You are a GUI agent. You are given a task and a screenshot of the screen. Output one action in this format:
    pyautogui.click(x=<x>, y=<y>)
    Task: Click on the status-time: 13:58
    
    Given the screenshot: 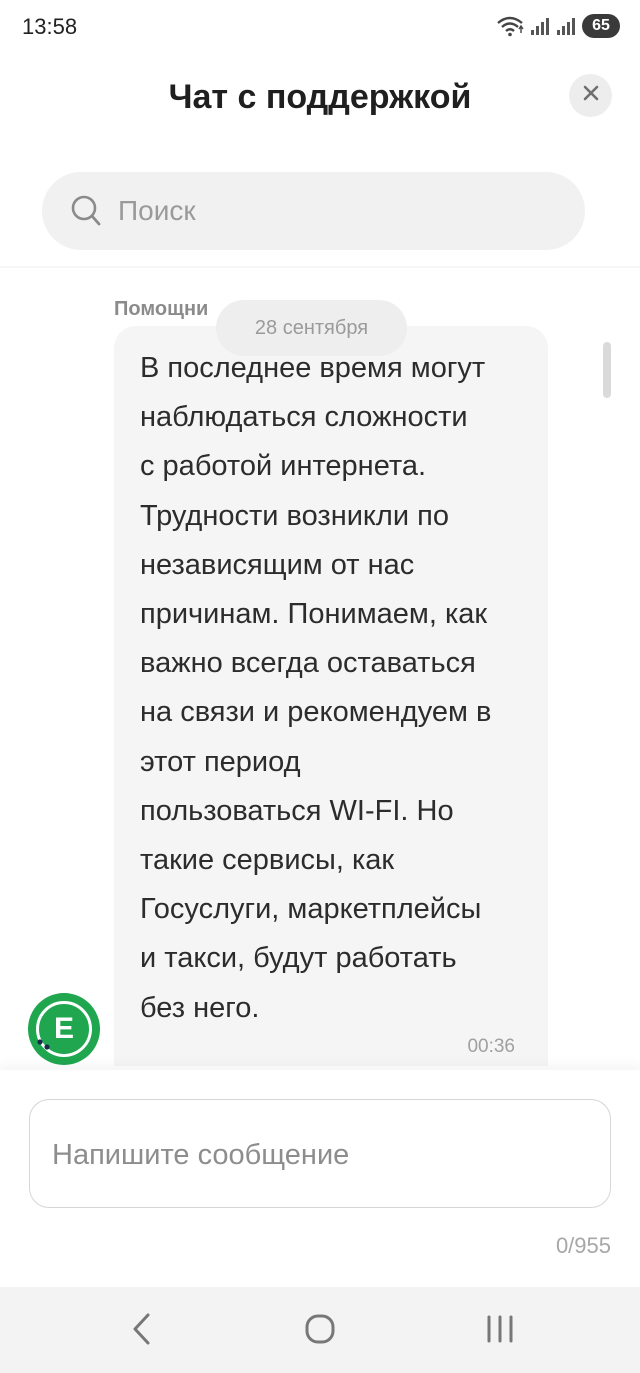 What is the action you would take?
    pyautogui.click(x=50, y=26)
    